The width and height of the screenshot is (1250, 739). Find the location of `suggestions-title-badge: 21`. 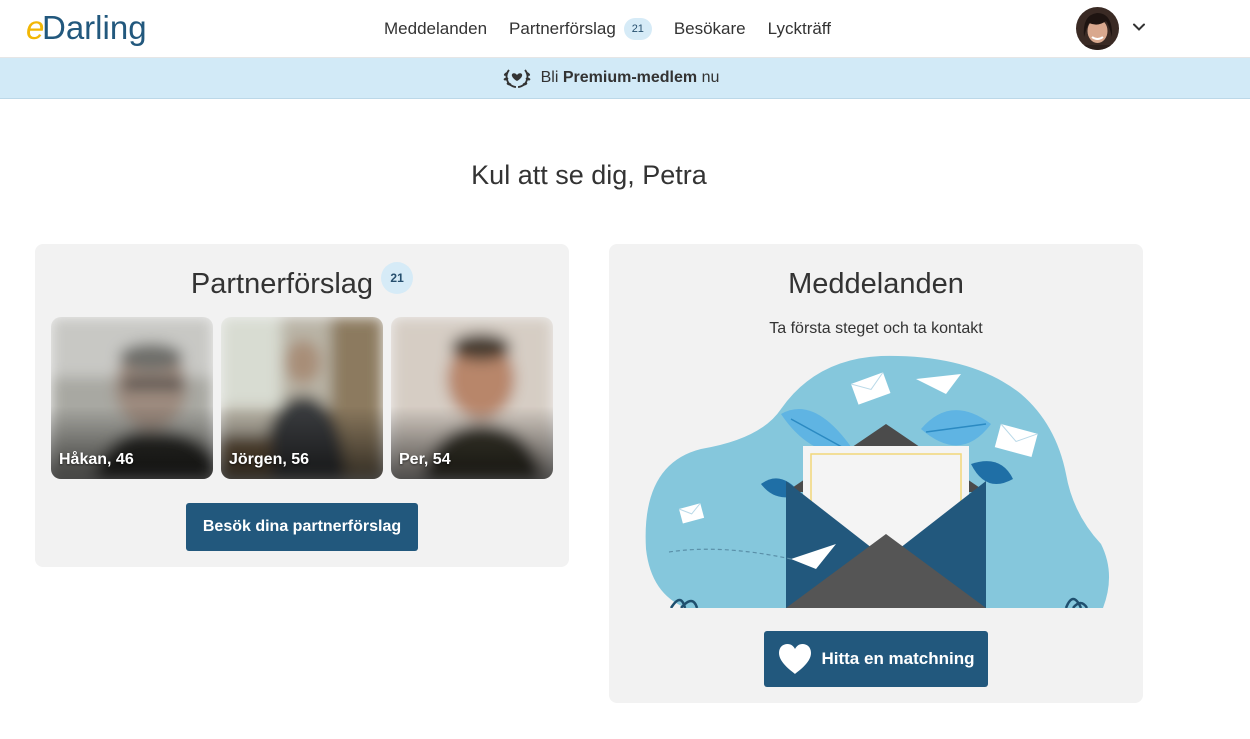

suggestions-title-badge: 21 is located at coordinates (397, 278).